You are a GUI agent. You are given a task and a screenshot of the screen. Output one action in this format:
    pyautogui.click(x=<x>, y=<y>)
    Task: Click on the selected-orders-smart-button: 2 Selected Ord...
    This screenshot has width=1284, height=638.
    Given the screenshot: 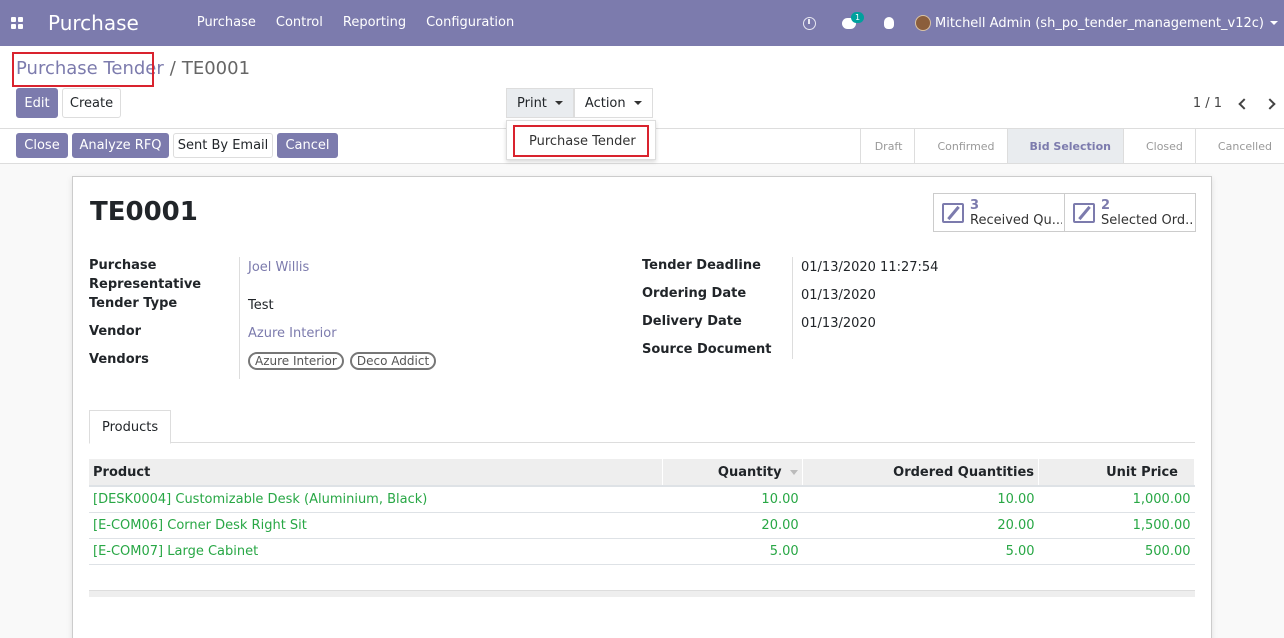 What is the action you would take?
    pyautogui.click(x=1130, y=212)
    